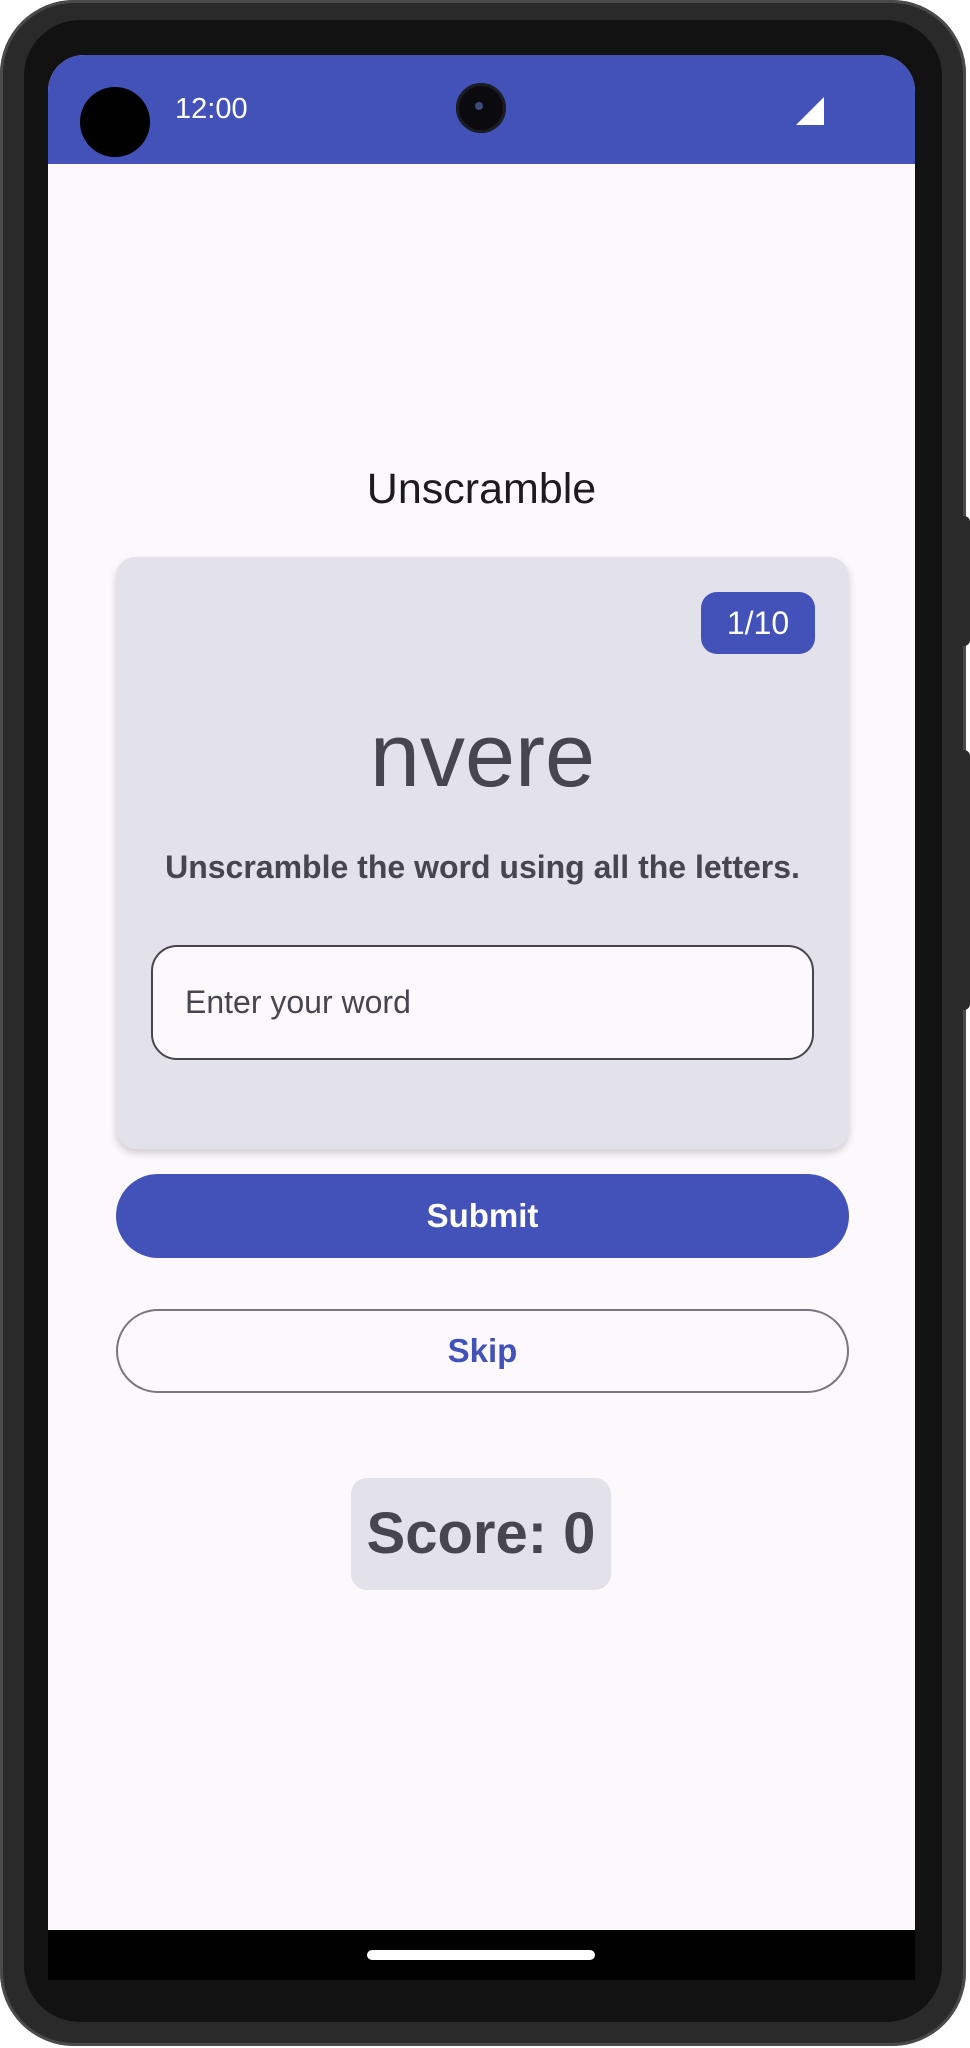 The height and width of the screenshot is (2048, 970). I want to click on score-display: Score: 0, so click(481, 1534).